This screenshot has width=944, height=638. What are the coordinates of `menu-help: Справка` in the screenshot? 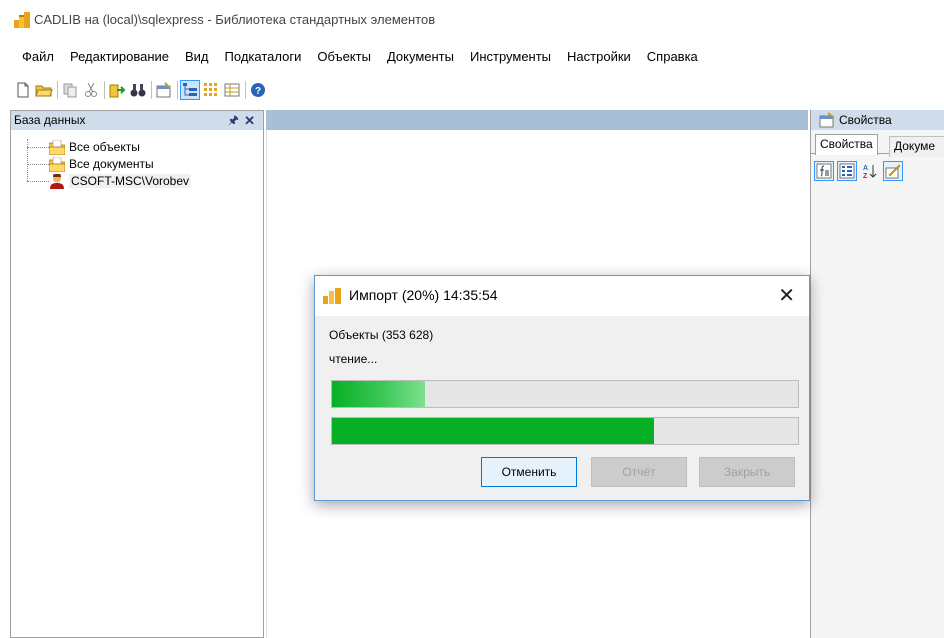 It's located at (672, 57).